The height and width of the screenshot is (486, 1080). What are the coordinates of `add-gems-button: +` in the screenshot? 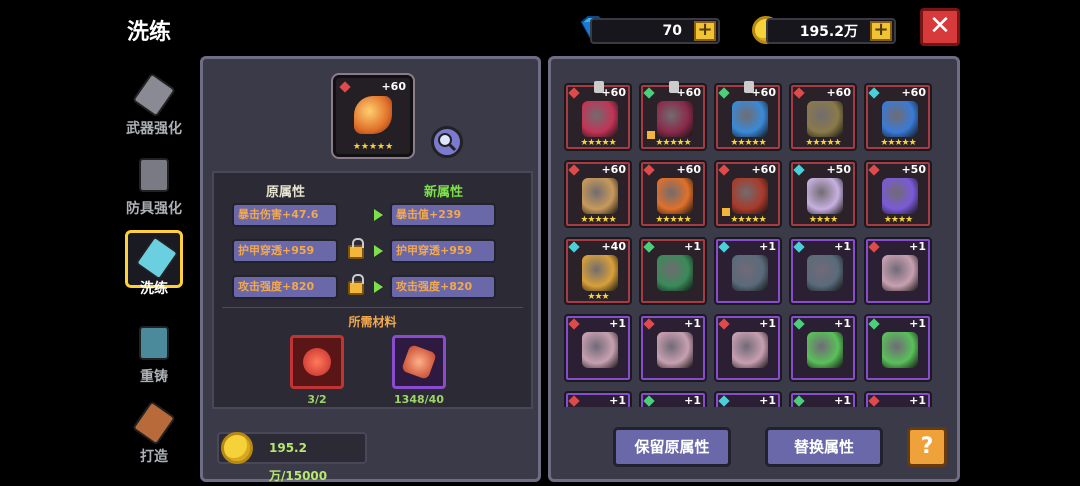 It's located at (705, 31).